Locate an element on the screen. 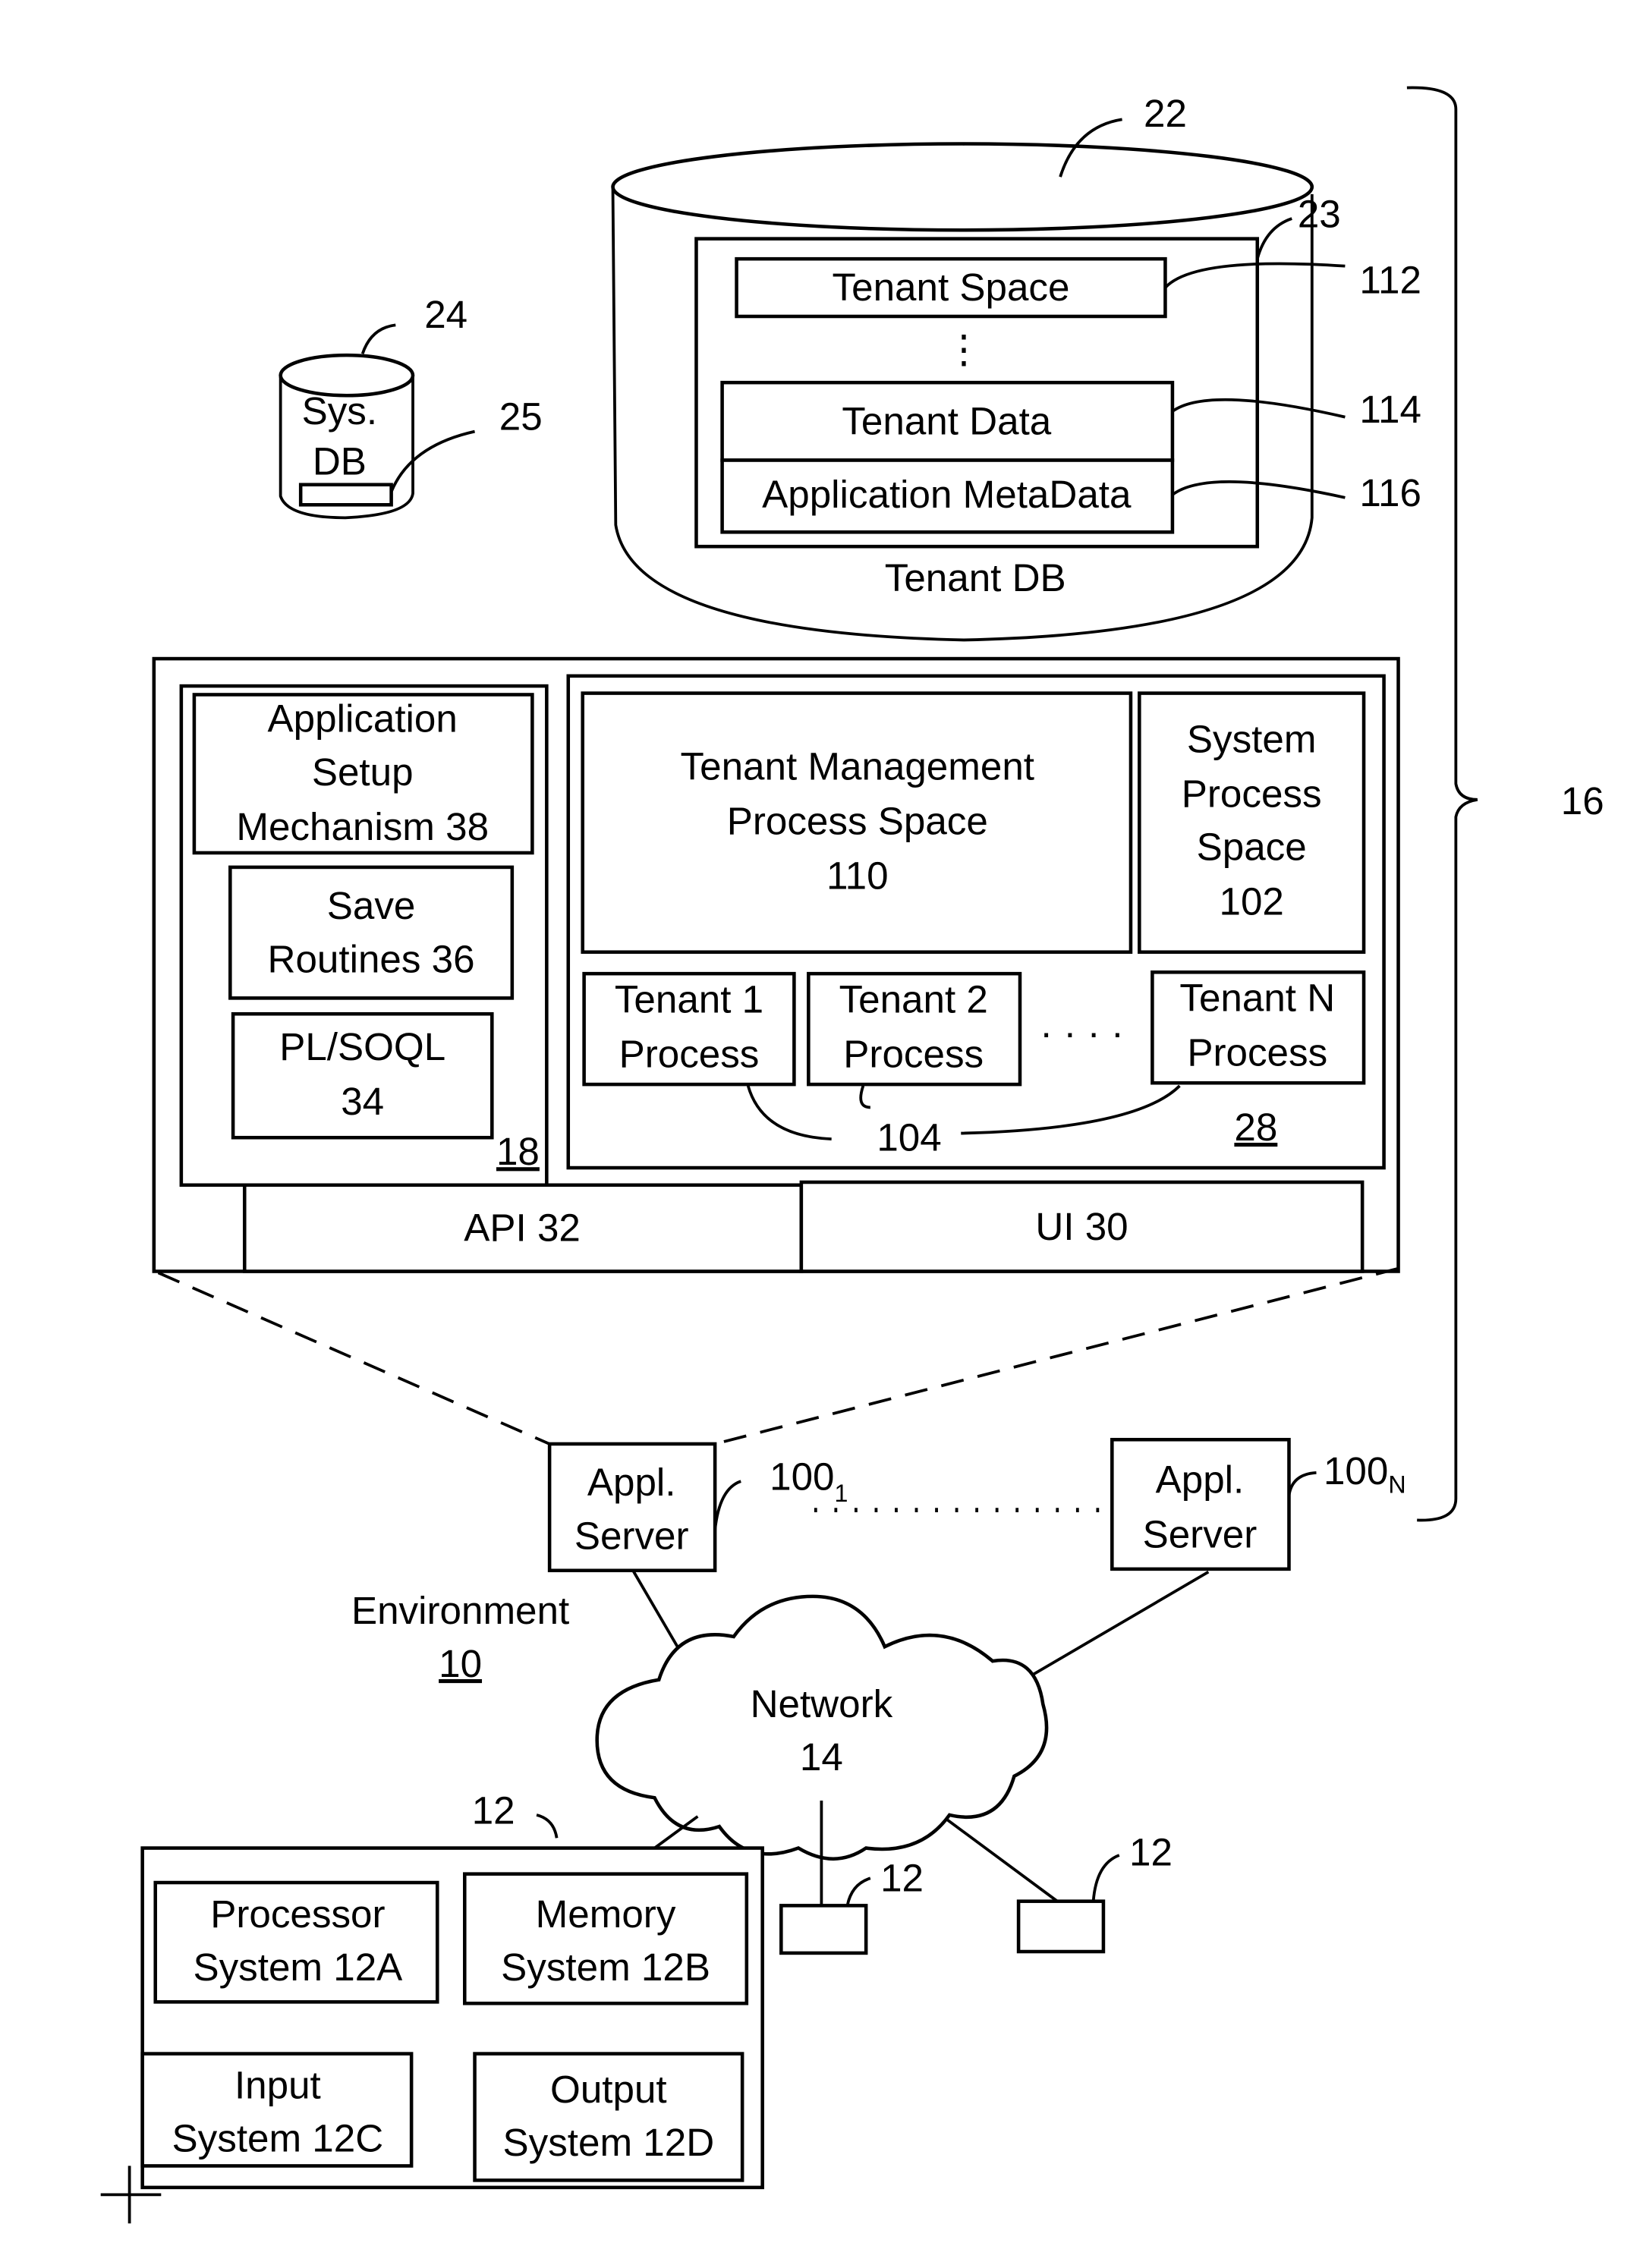 This screenshot has width=1640, height=2268. tenant2-line1: Tenant 2 is located at coordinates (913, 999).